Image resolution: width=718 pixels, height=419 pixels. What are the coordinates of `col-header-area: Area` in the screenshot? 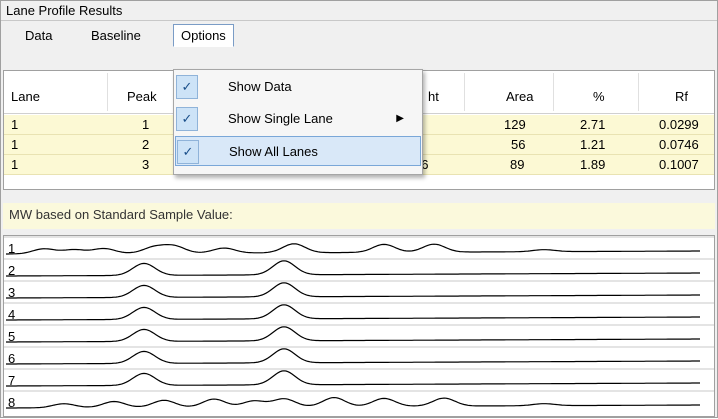 It's located at (519, 92).